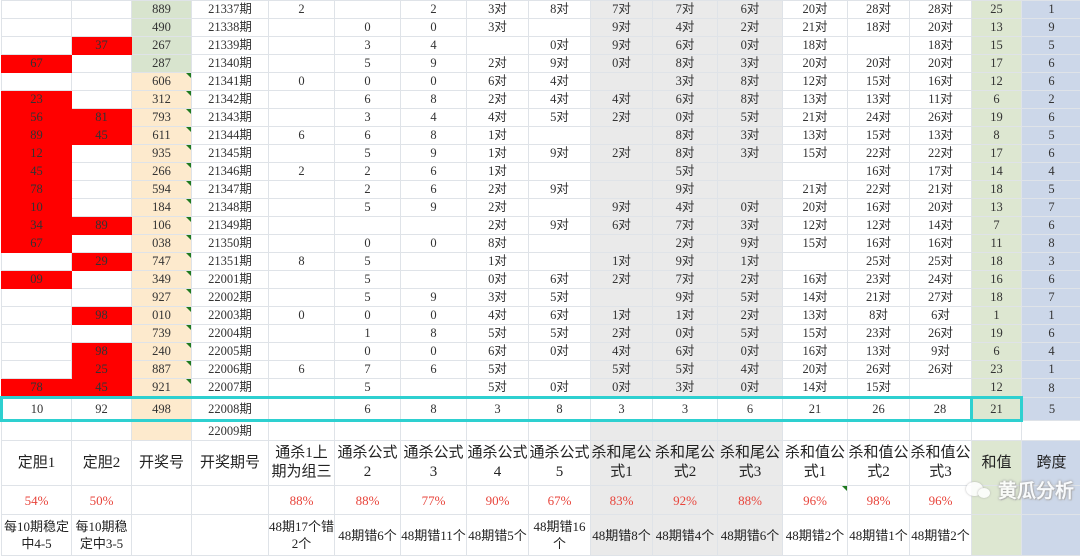  What do you see at coordinates (162, 46) in the screenshot?
I see `cell-draw-number: 267` at bounding box center [162, 46].